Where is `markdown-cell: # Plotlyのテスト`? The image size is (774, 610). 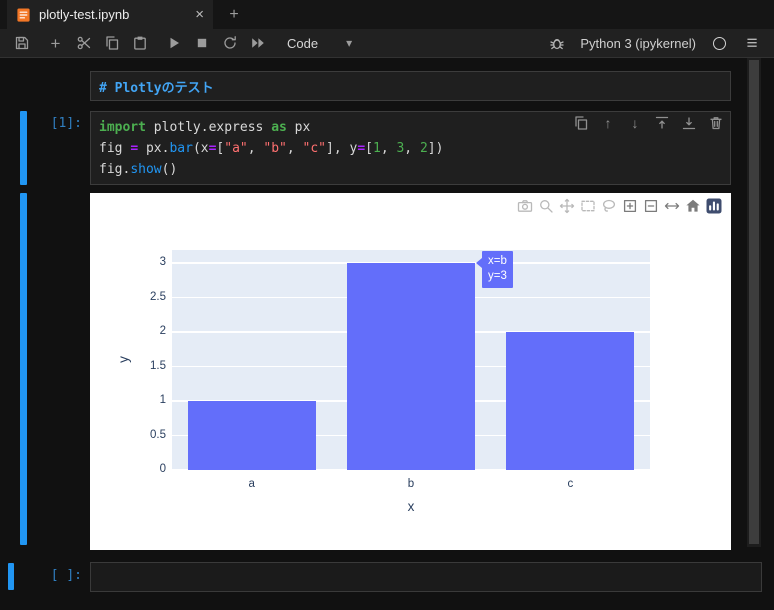
markdown-cell: # Plotlyのテスト is located at coordinates (410, 86).